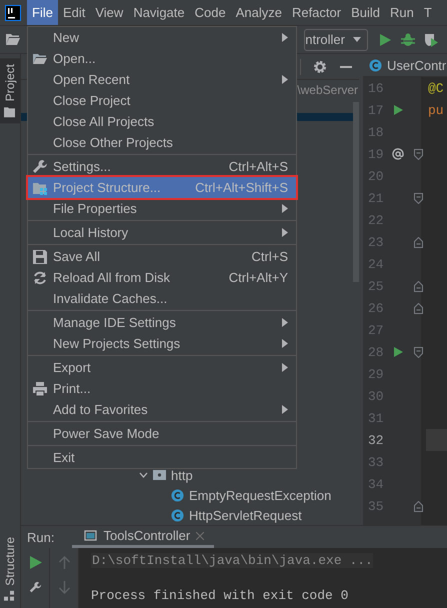 Image resolution: width=447 pixels, height=608 pixels. I want to click on tool-window-tab: Project, so click(10, 91).